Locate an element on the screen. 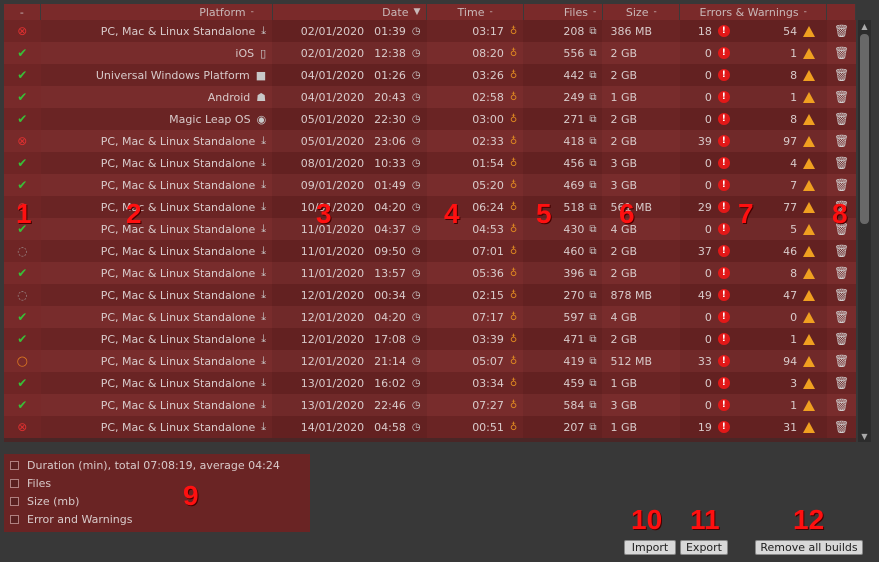 Image resolution: width=879 pixels, height=562 pixels. phone-icon: ▯ is located at coordinates (263, 53).